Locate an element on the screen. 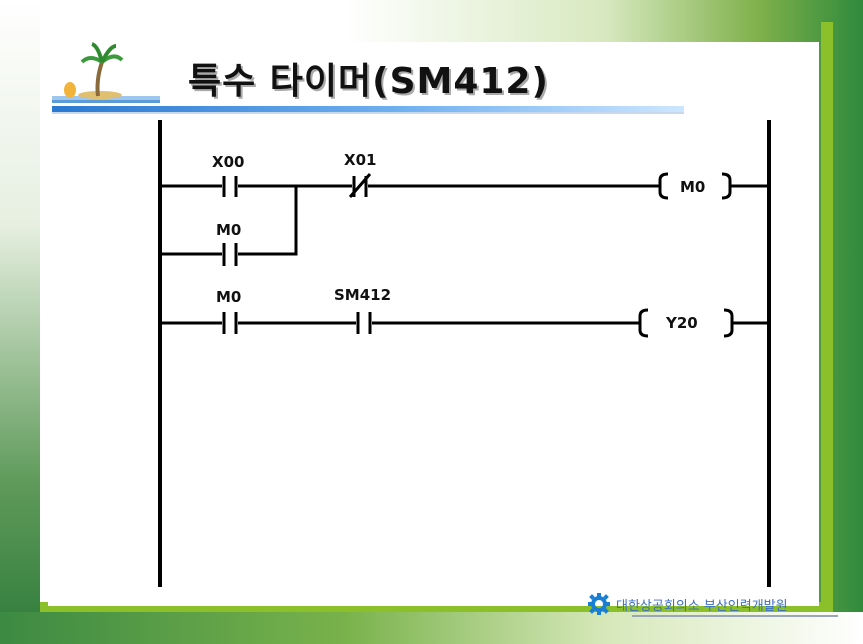  contact-x01 is located at coordinates (360, 185).